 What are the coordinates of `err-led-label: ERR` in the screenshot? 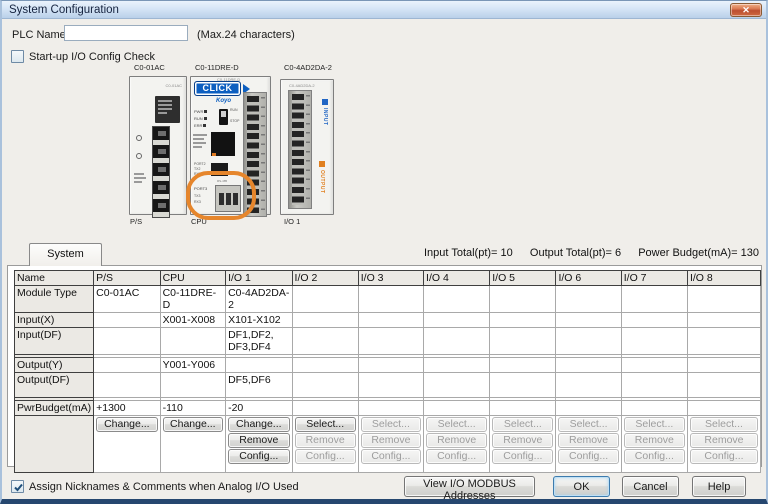 It's located at (200, 125).